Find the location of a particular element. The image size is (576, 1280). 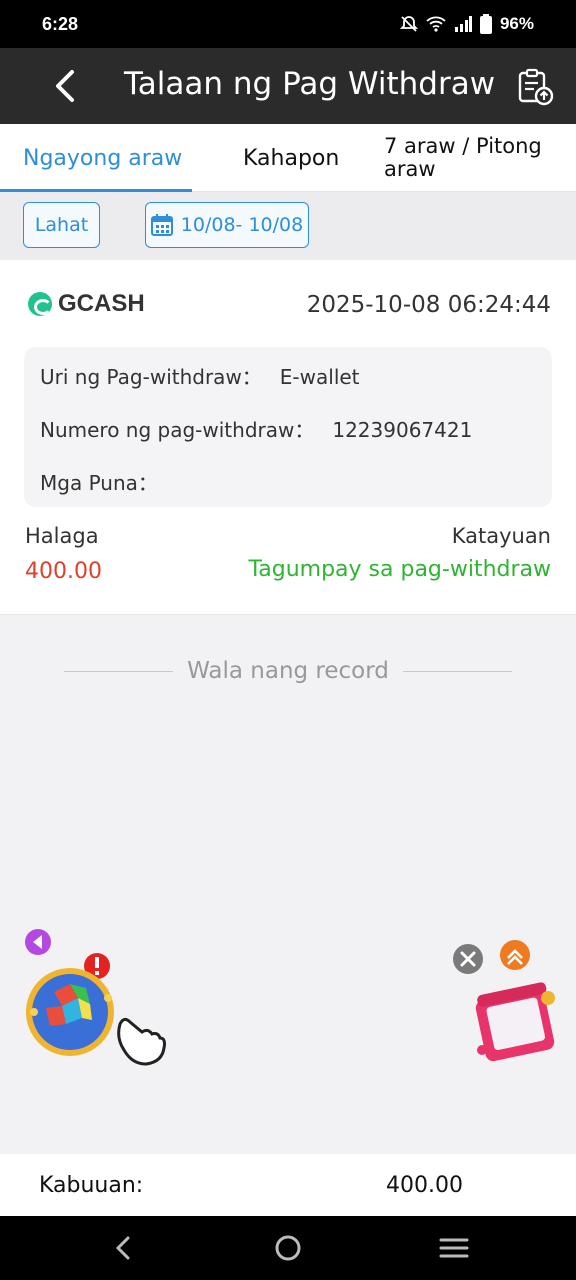

page-title: Talaan ng Pag Withdraw is located at coordinates (310, 84).